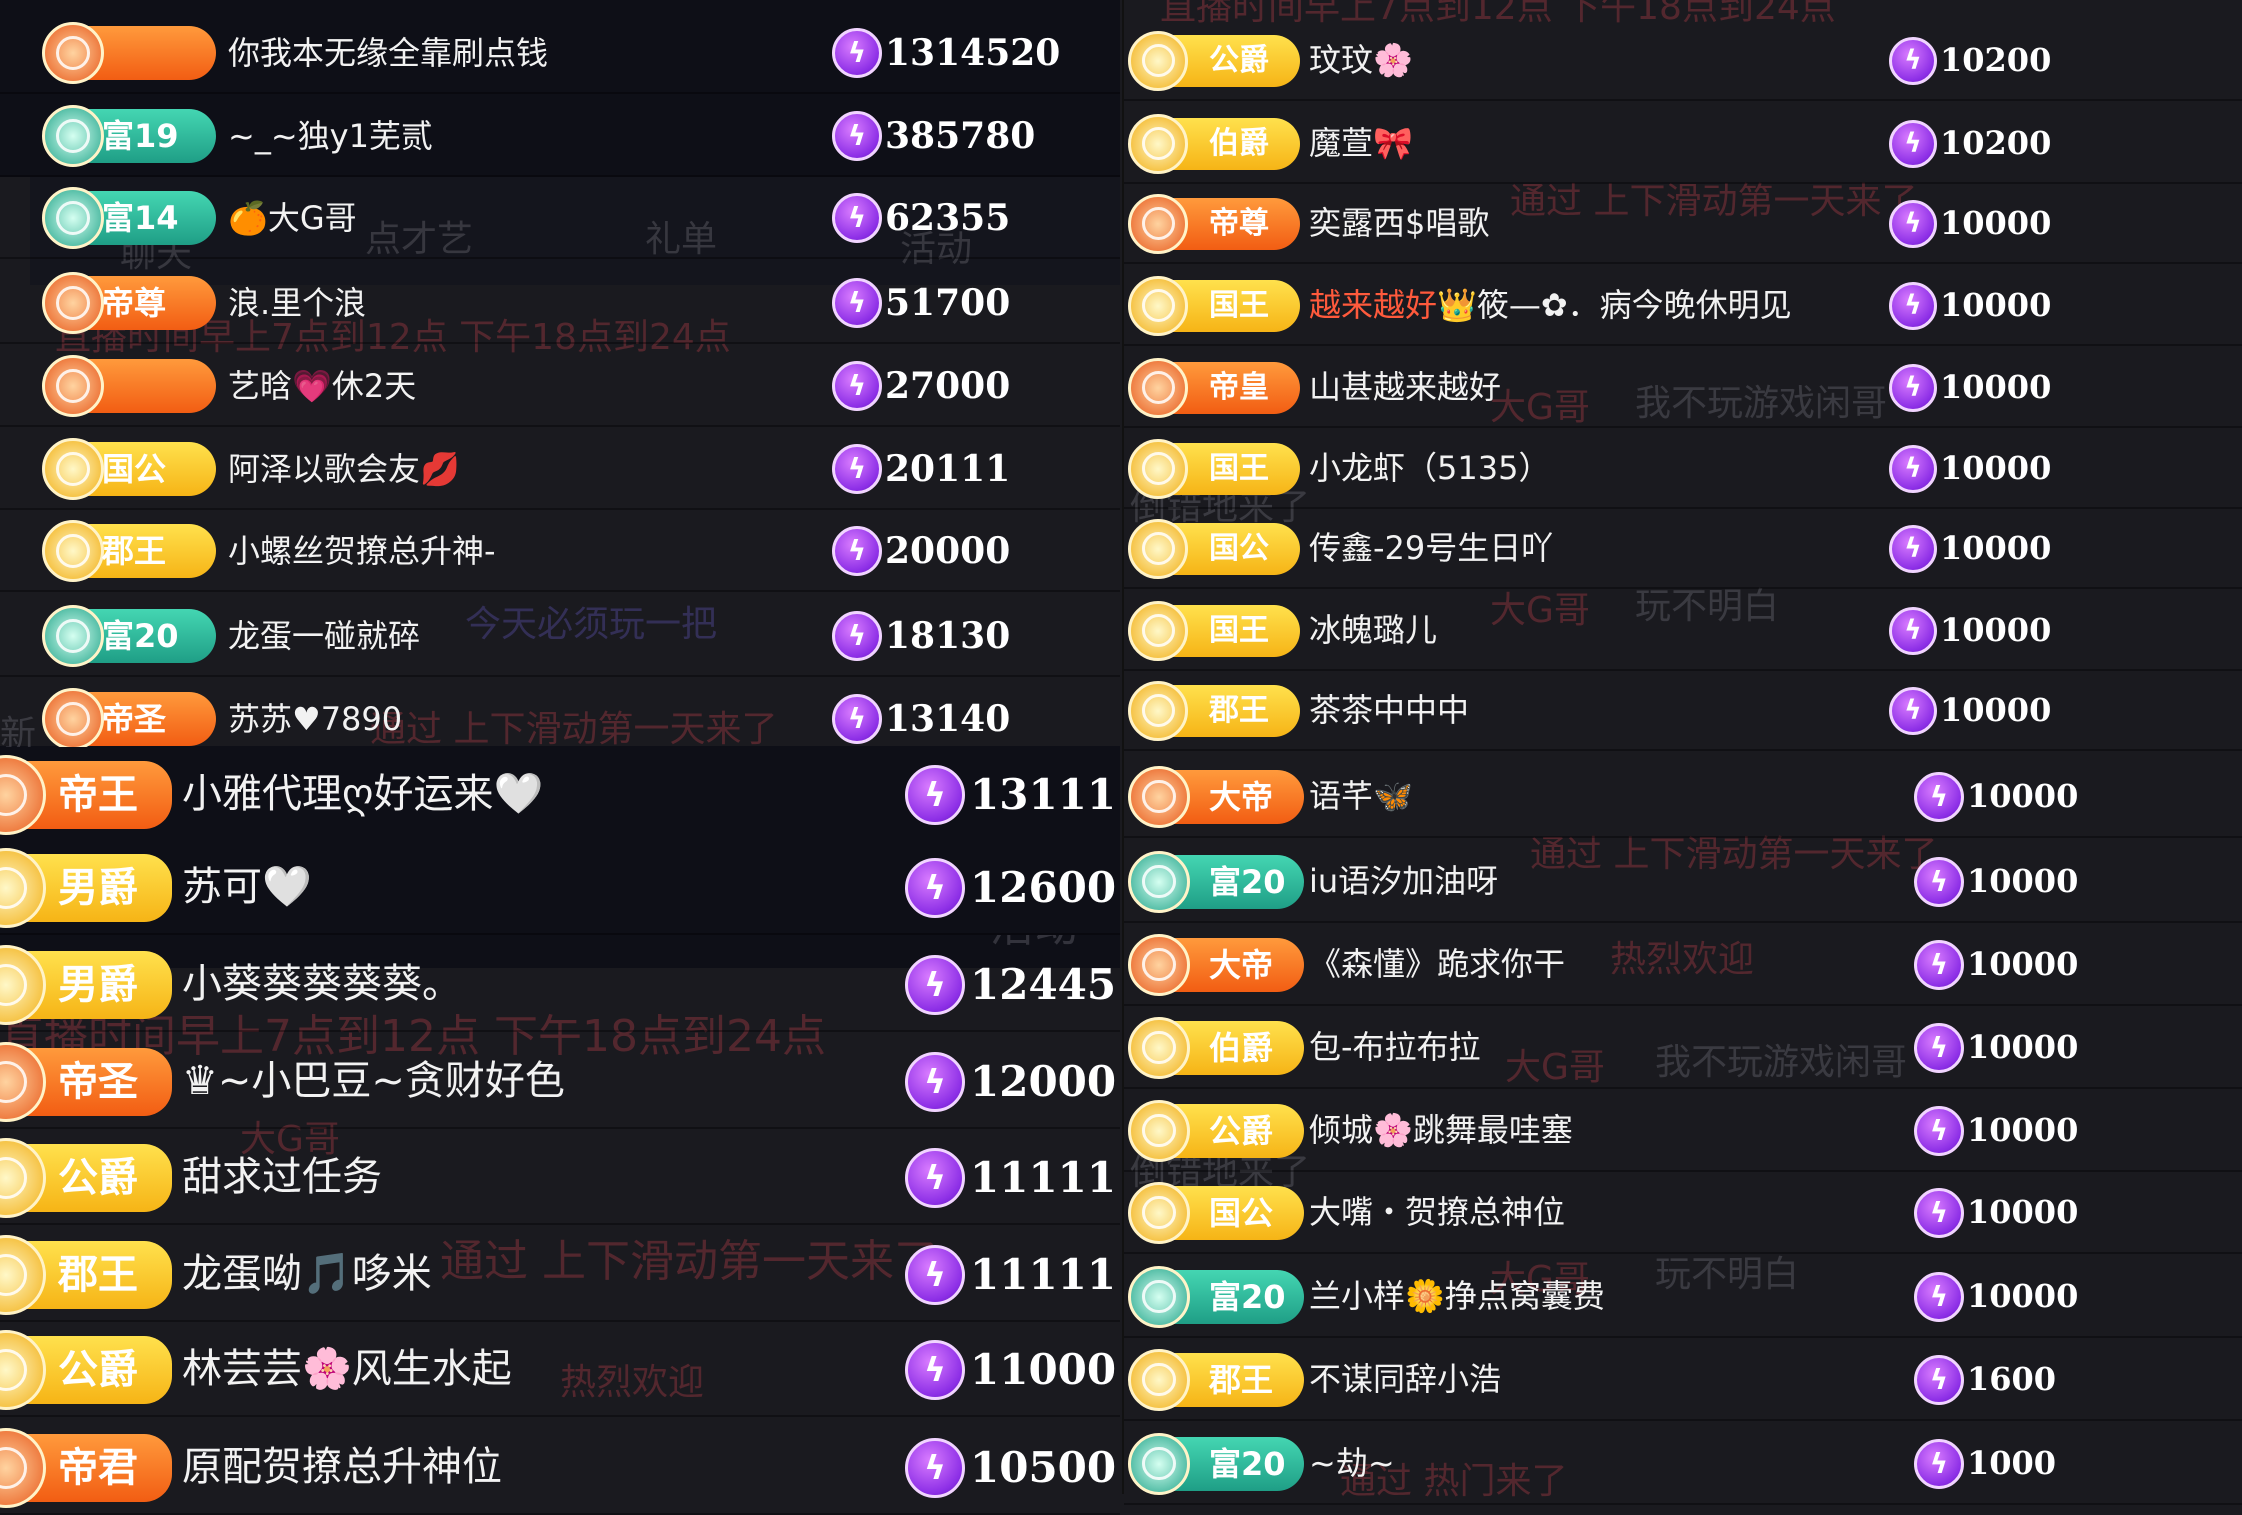 The height and width of the screenshot is (1515, 2242). I want to click on user-name: 兰小样🌼挣点窝囊费, so click(1457, 1296).